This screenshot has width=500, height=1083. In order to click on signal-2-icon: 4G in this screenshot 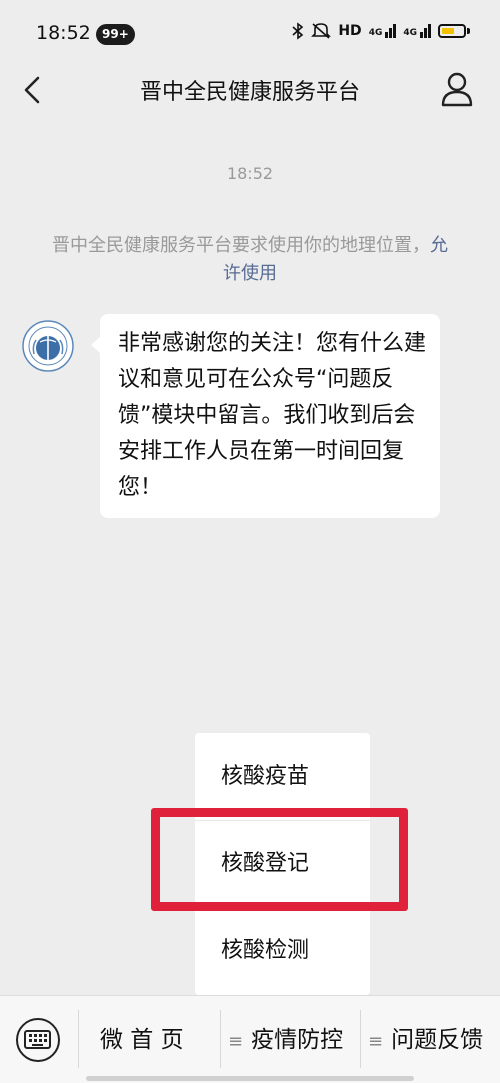, I will do `click(417, 31)`.